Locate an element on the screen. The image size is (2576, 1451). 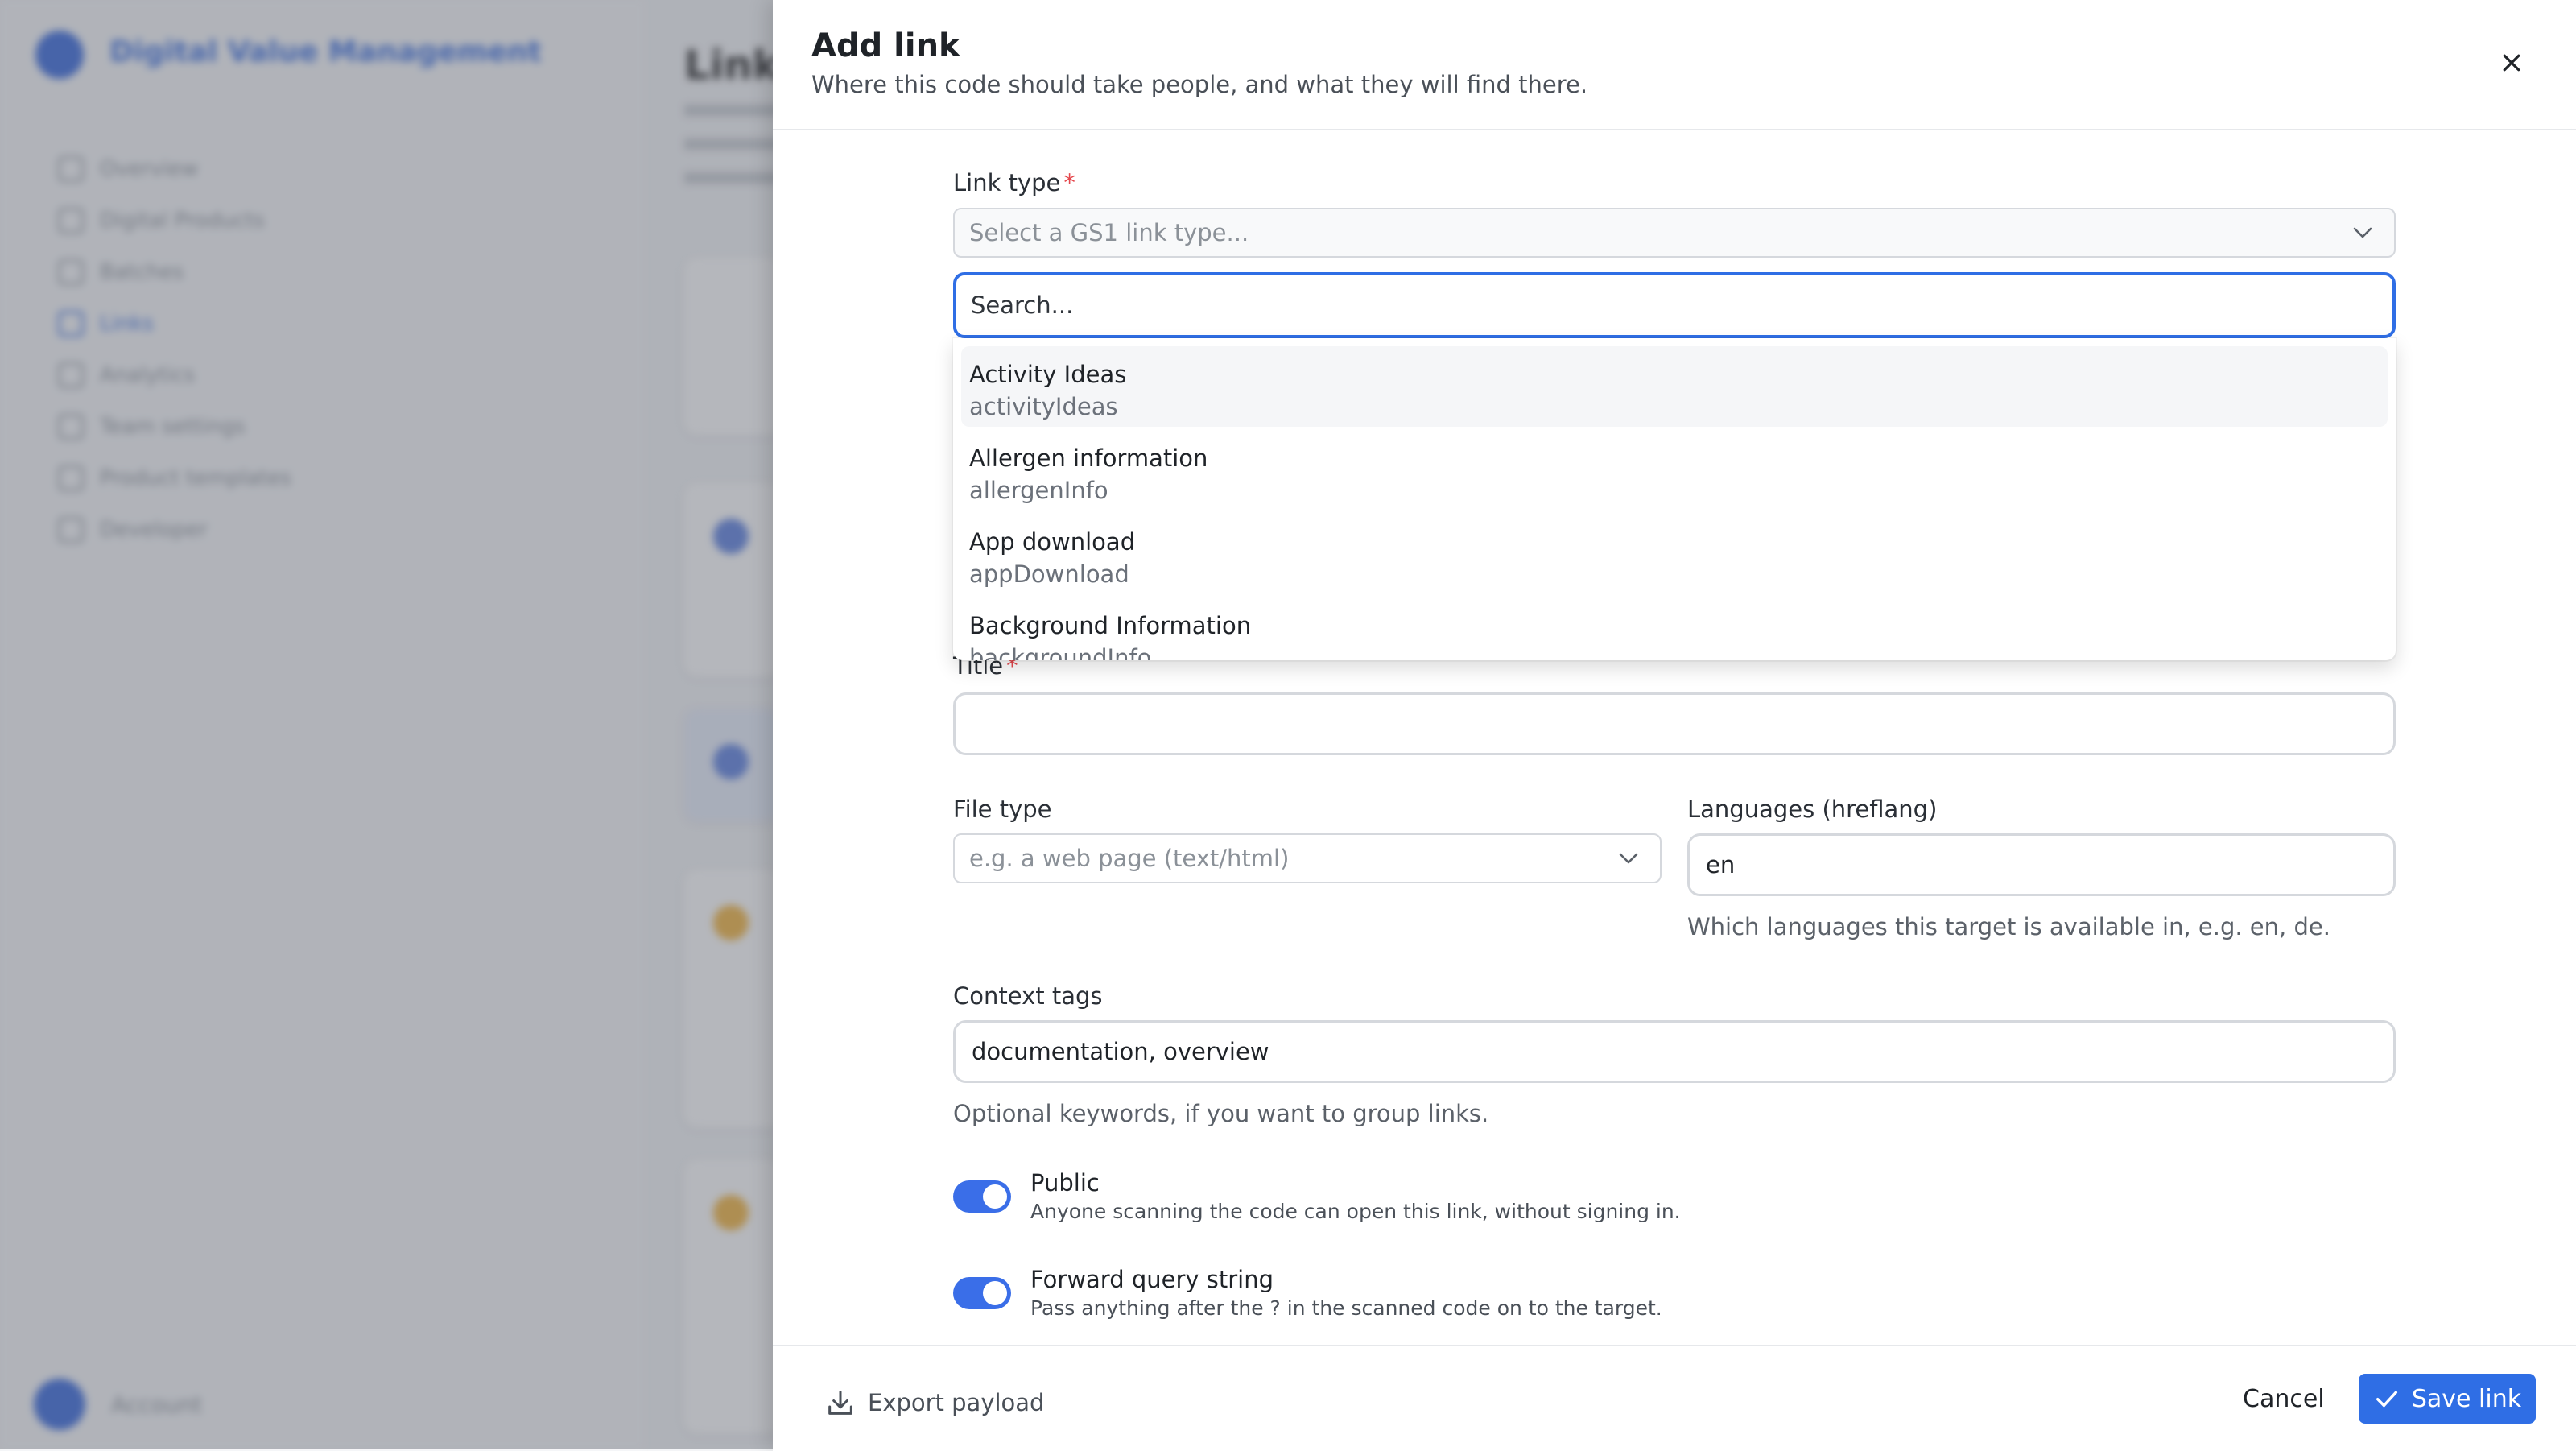
option-activity-ideas: Activity Ideas activityIdeas is located at coordinates (1674, 386).